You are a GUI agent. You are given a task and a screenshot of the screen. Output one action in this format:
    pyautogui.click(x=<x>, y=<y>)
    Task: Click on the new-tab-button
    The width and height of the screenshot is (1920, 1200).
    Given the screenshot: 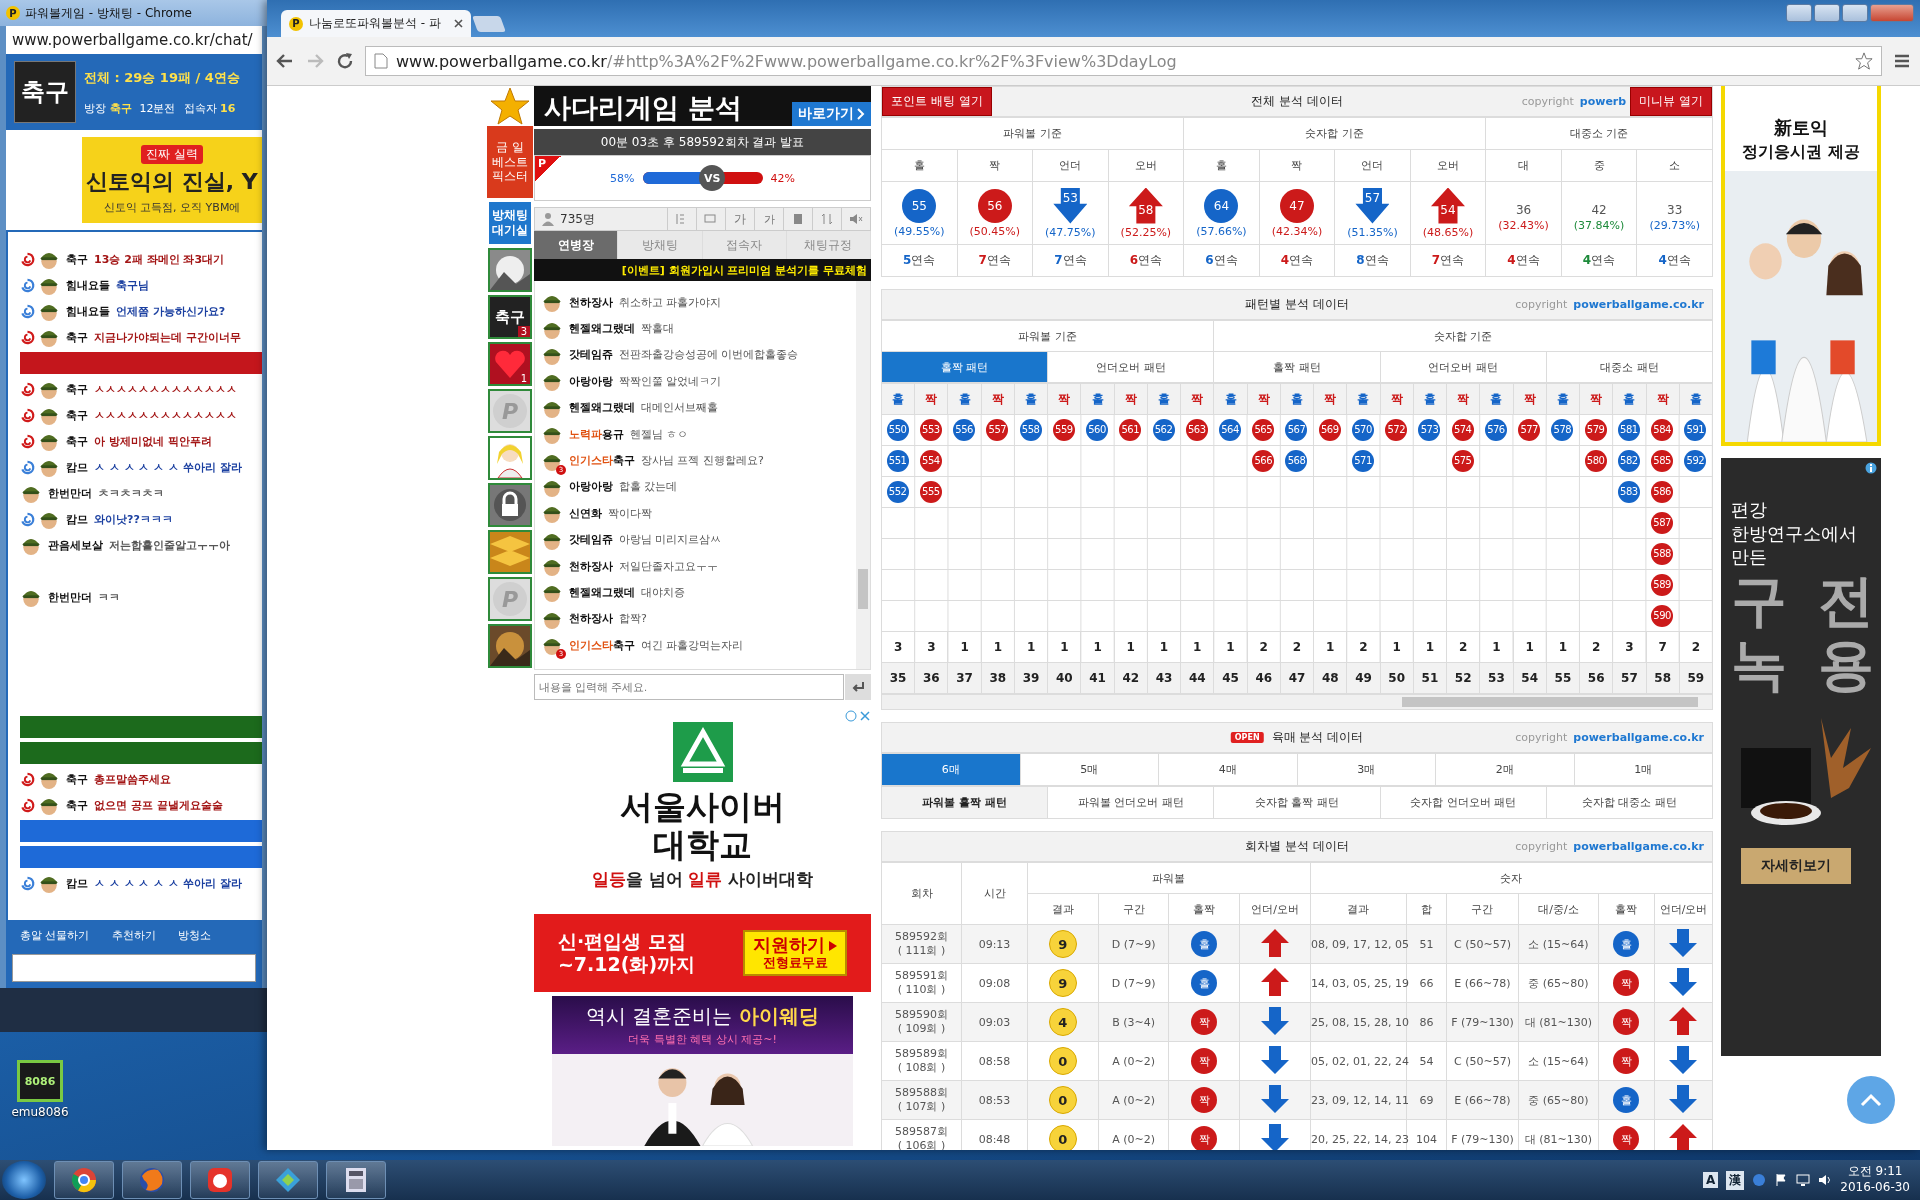 What is the action you would take?
    pyautogui.click(x=489, y=24)
    